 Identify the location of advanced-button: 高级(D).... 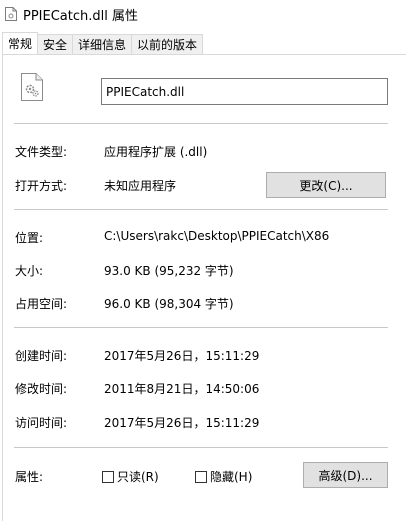
(345, 475).